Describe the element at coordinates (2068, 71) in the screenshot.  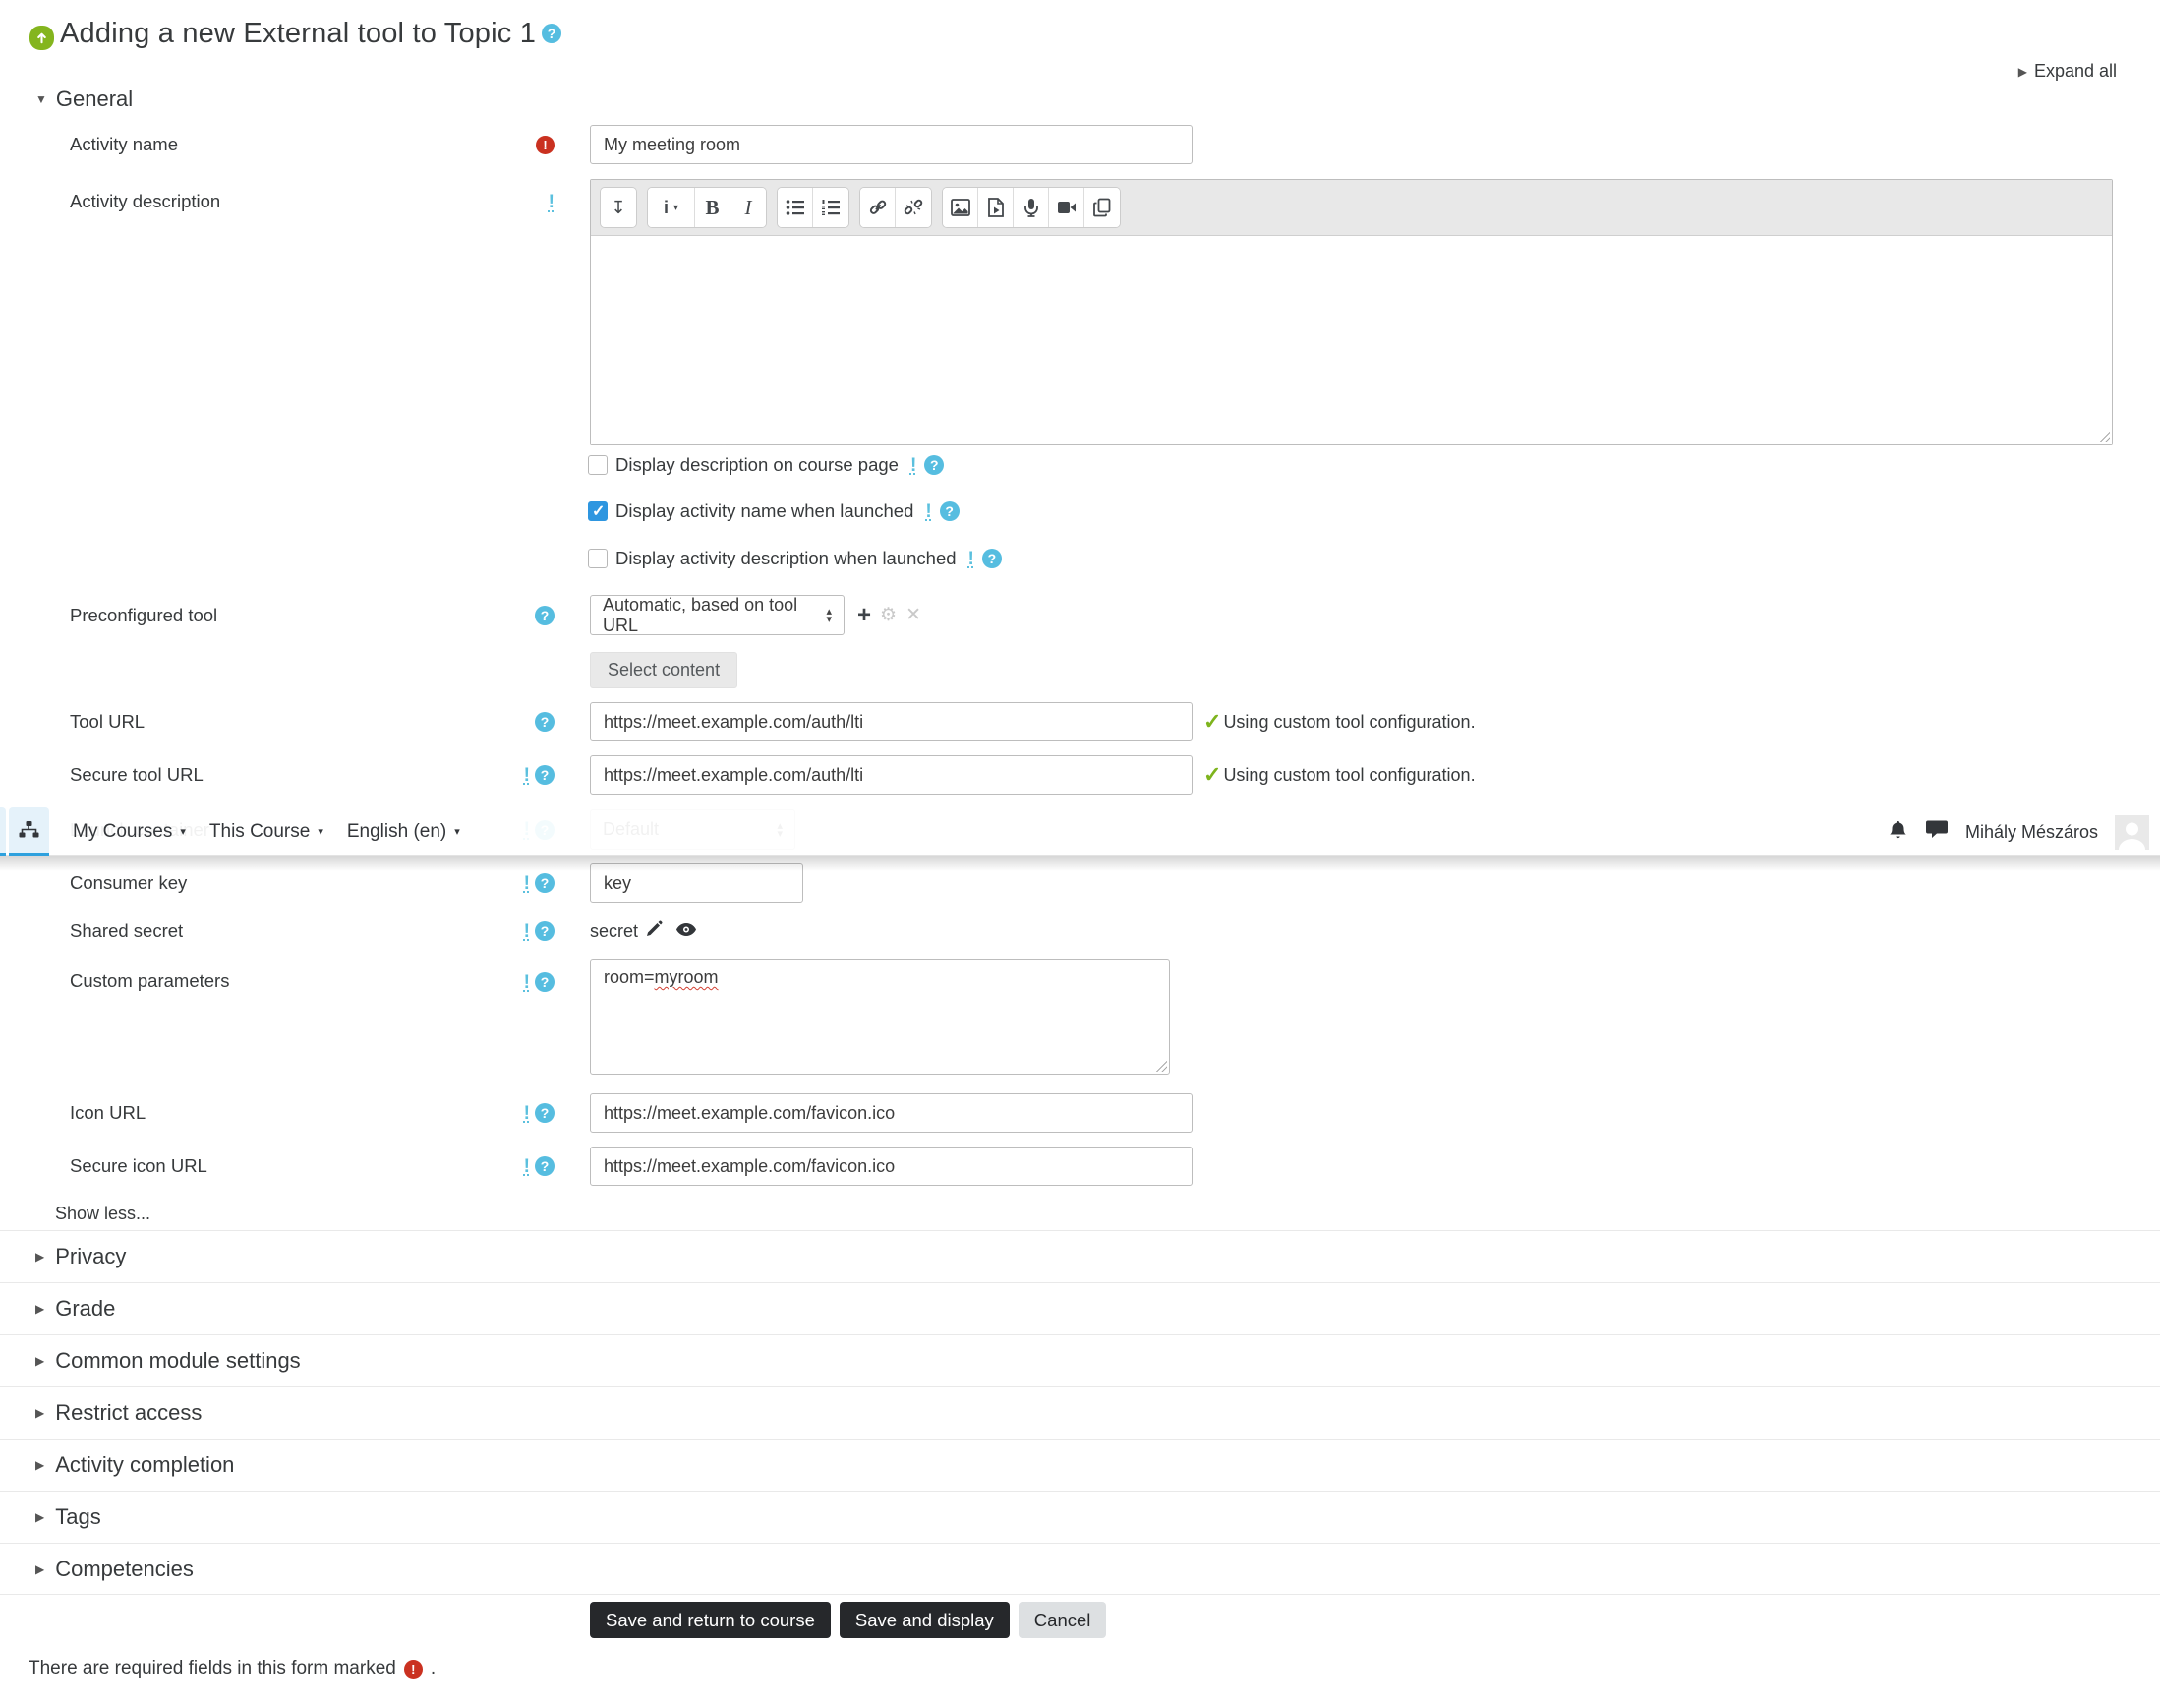
I see `expand-all-link: ▶ Expand all` at that location.